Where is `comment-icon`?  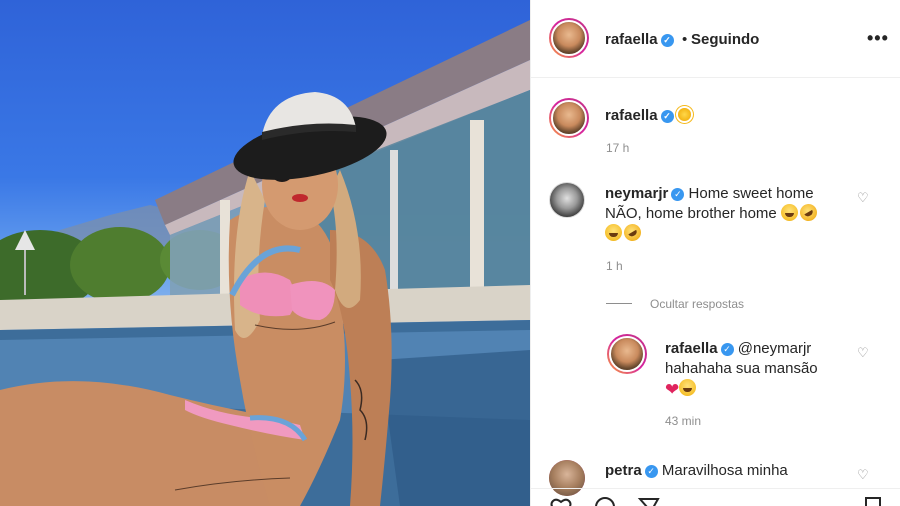 comment-icon is located at coordinates (605, 500).